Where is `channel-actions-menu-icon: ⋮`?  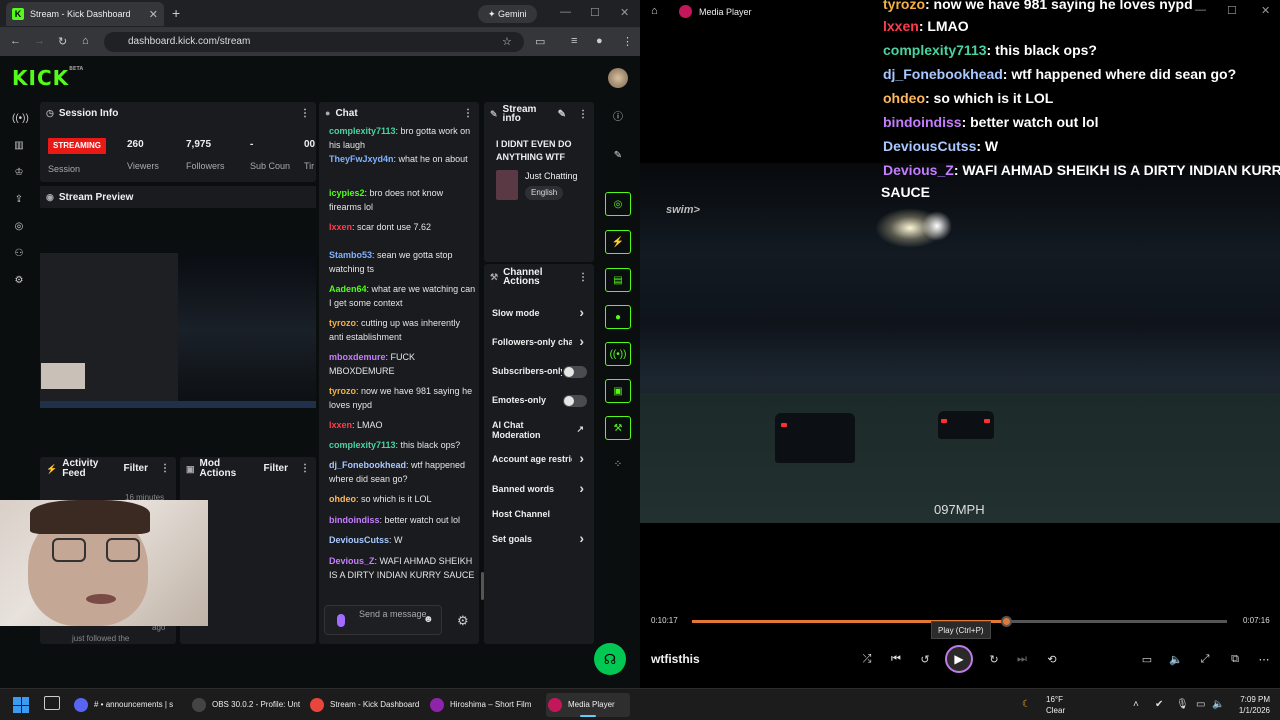 channel-actions-menu-icon: ⋮ is located at coordinates (583, 277).